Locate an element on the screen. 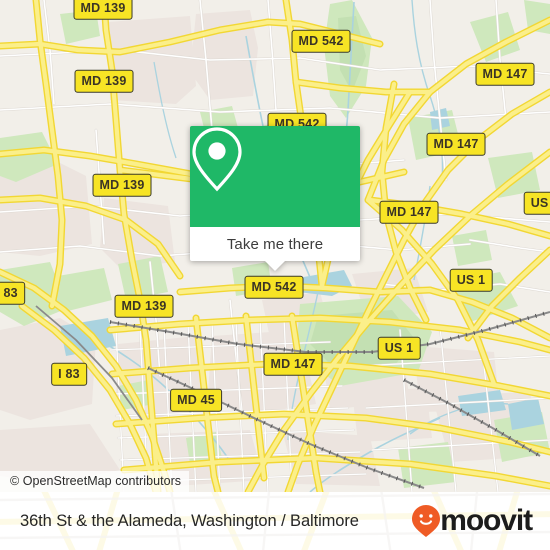  moovit-smiley-pin-icon is located at coordinates (426, 521).